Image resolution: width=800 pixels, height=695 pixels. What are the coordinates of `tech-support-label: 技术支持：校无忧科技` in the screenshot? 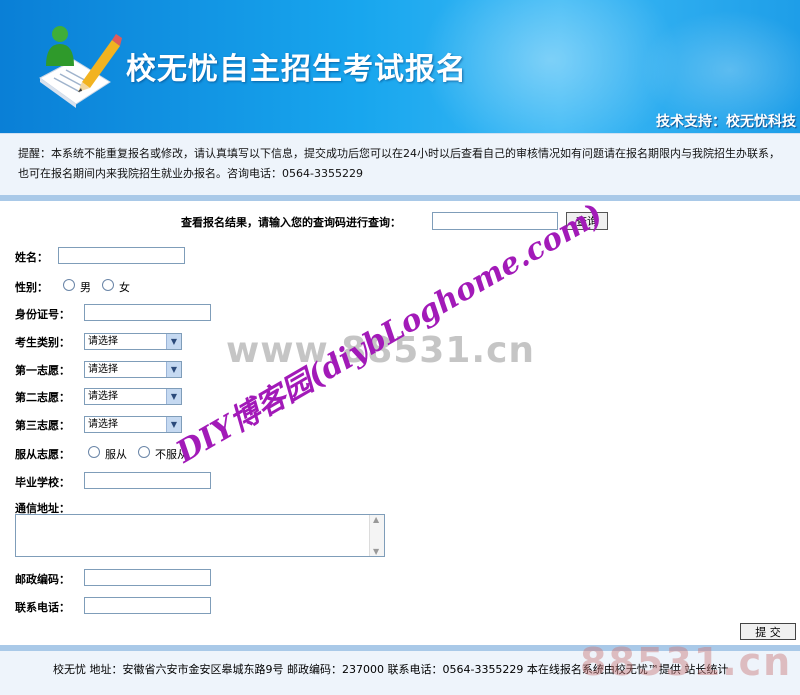 It's located at (726, 122).